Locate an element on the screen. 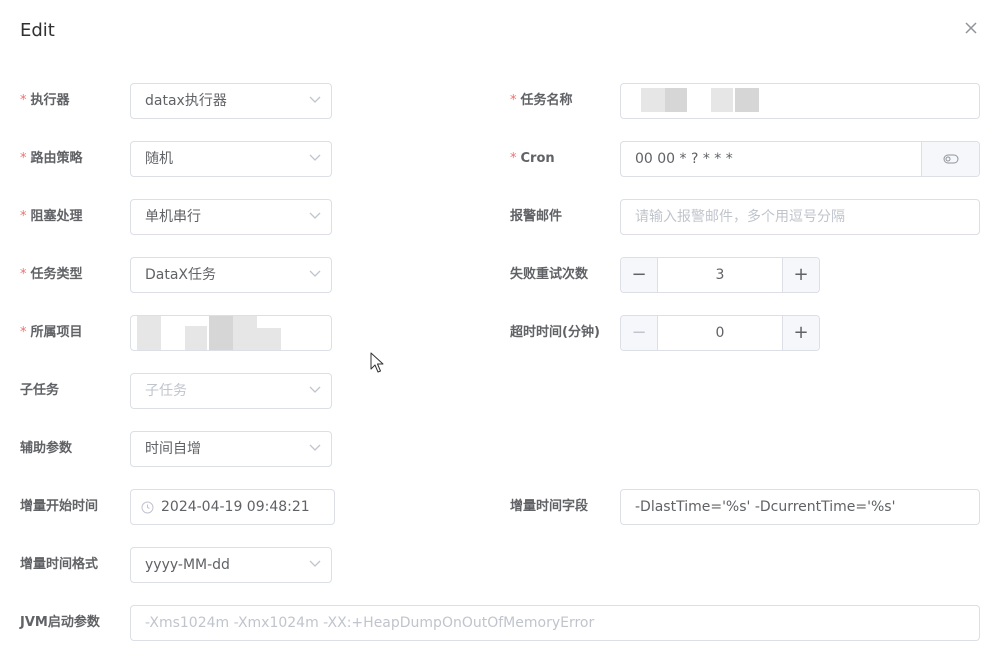  task-type-label: * 任务类型 is located at coordinates (51, 274).